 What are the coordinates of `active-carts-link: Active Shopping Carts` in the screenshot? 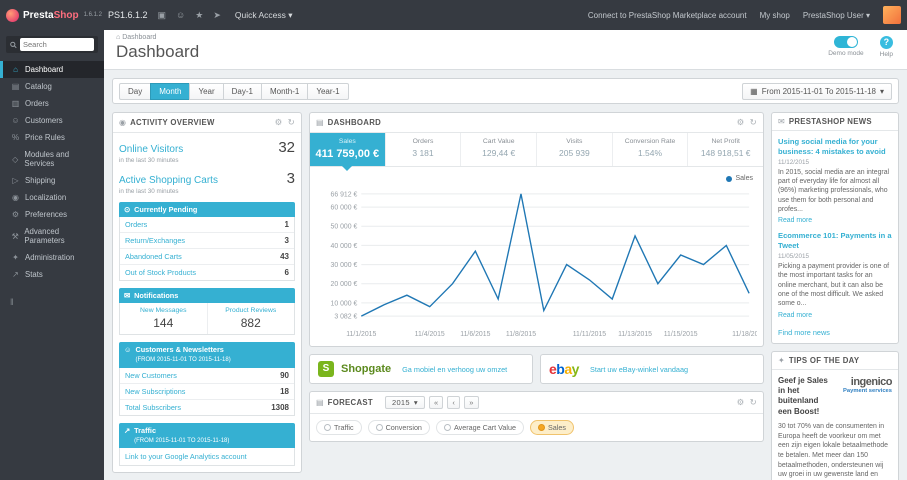 It's located at (168, 180).